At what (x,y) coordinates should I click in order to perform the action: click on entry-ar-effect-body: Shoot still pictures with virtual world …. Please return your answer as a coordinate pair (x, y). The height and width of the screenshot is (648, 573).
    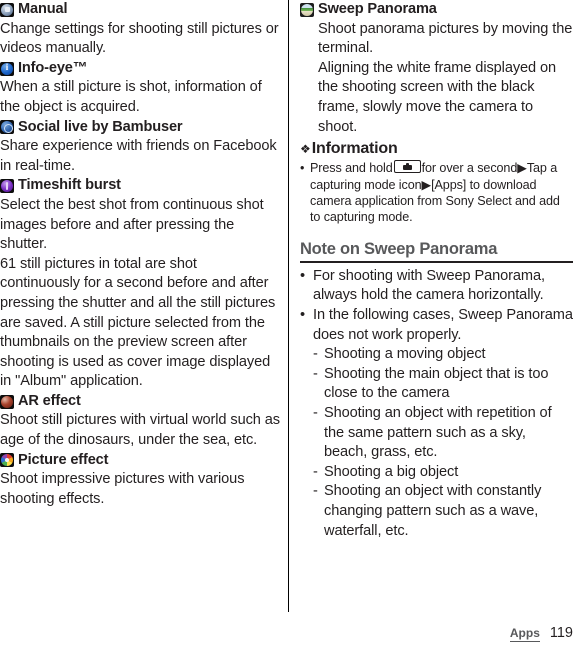
    Looking at the image, I should click on (140, 430).